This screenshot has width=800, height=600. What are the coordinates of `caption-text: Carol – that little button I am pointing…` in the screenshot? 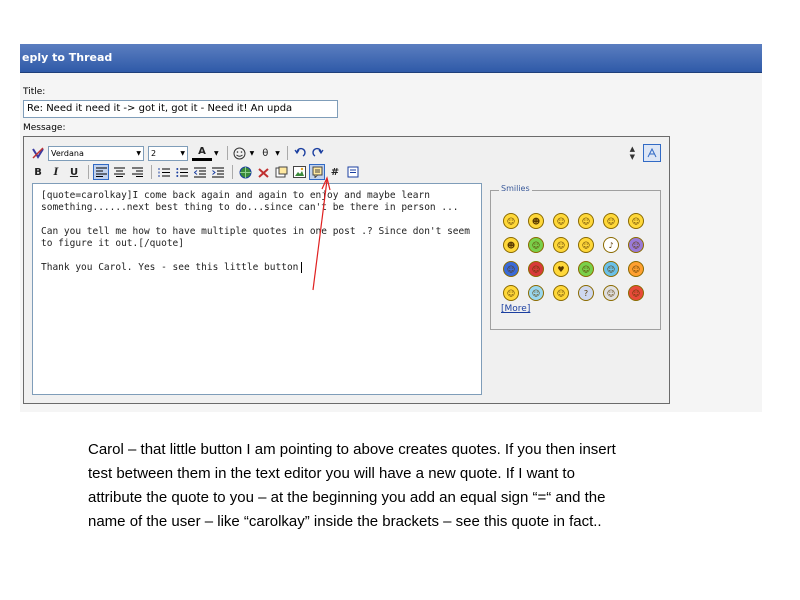 It's located at (433, 486).